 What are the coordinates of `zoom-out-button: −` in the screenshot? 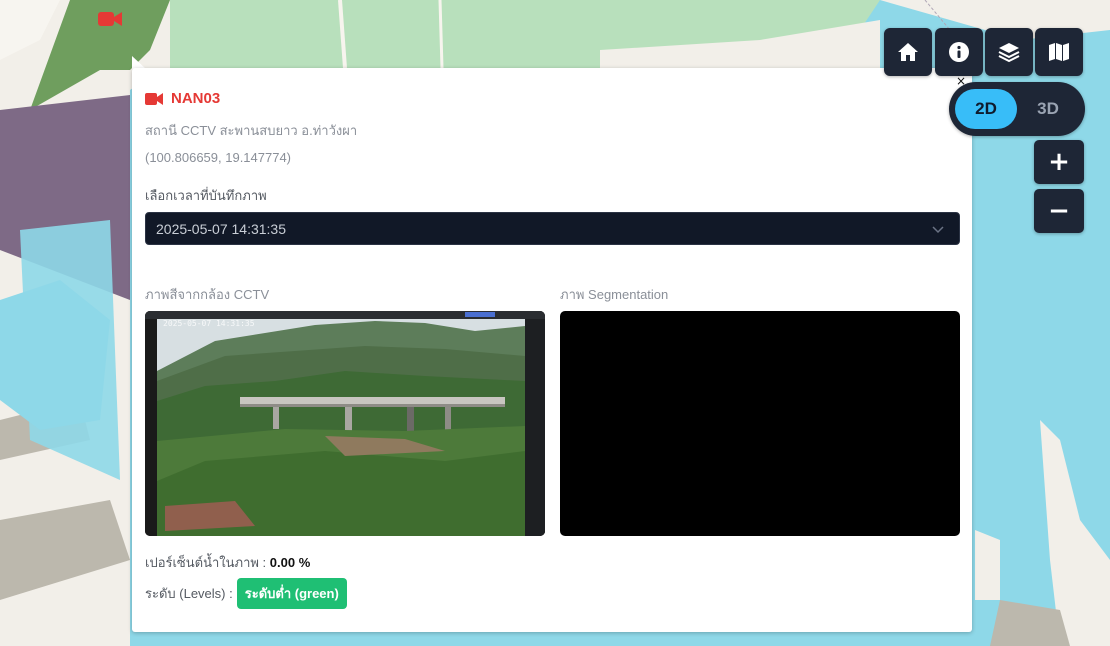 It's located at (1059, 211).